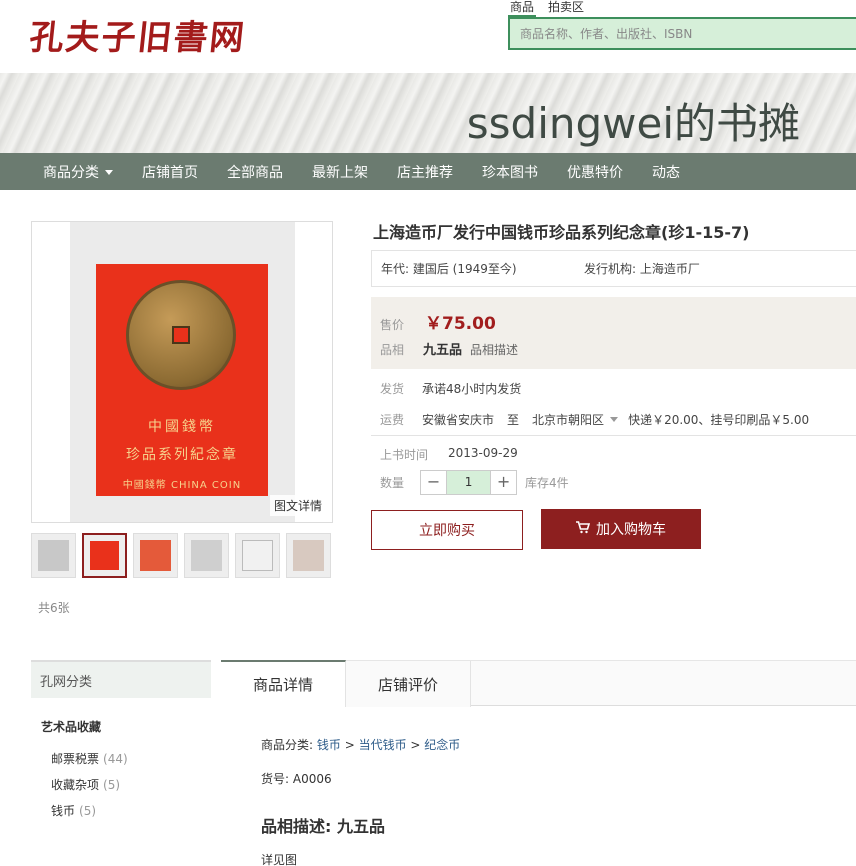 This screenshot has width=856, height=866. What do you see at coordinates (182, 427) in the screenshot?
I see `card-text-line1: 中國錢幣` at bounding box center [182, 427].